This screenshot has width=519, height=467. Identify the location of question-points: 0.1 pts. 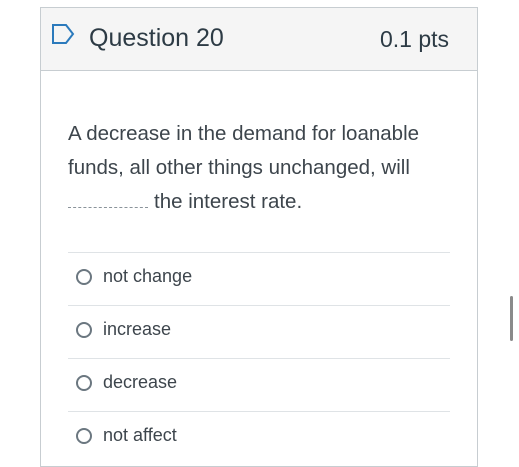
(414, 39).